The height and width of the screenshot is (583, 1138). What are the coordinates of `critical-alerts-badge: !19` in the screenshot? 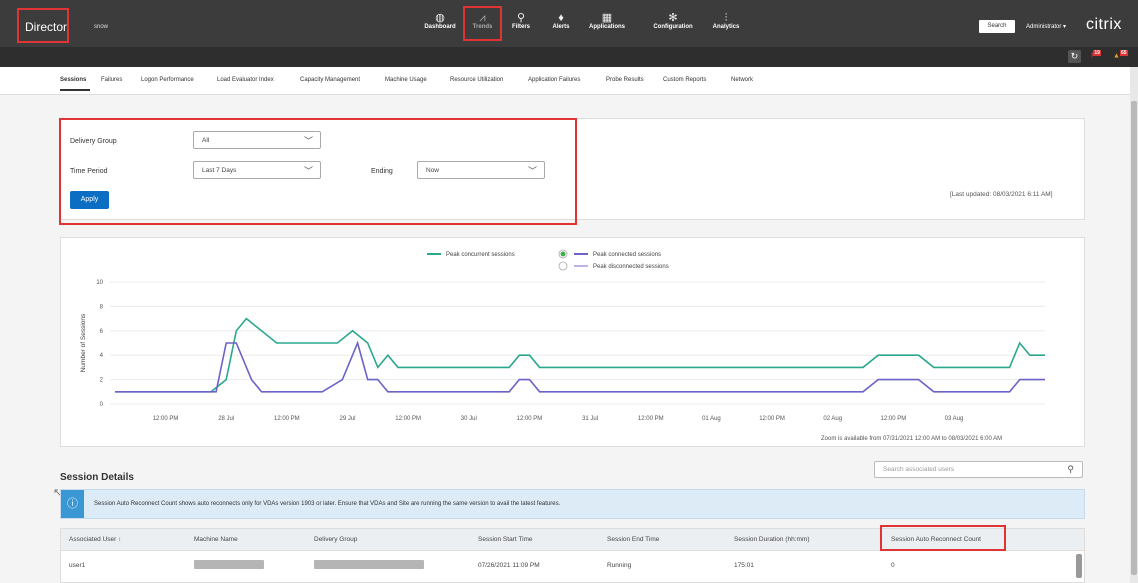 It's located at (1096, 56).